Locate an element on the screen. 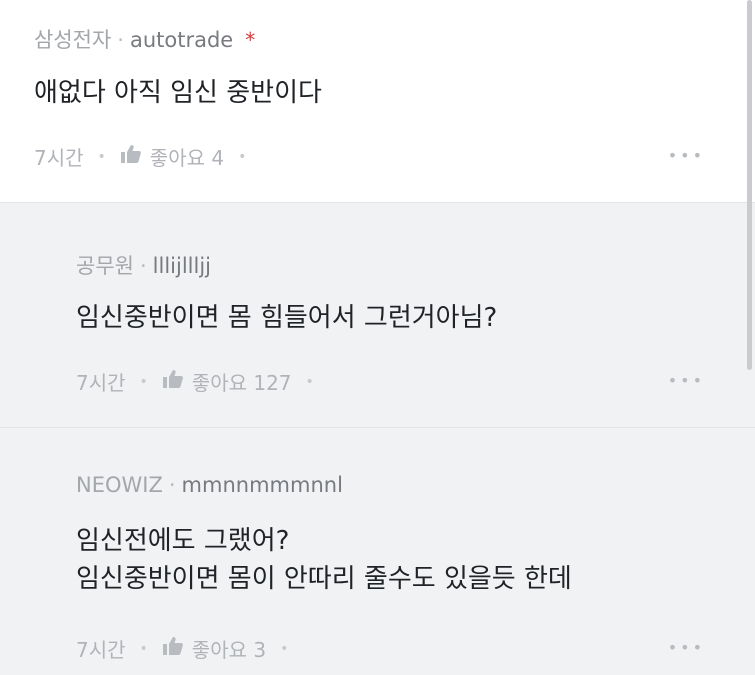  comment-meta: NEOWIZ · mmnnmmmnnl is located at coordinates (209, 485).